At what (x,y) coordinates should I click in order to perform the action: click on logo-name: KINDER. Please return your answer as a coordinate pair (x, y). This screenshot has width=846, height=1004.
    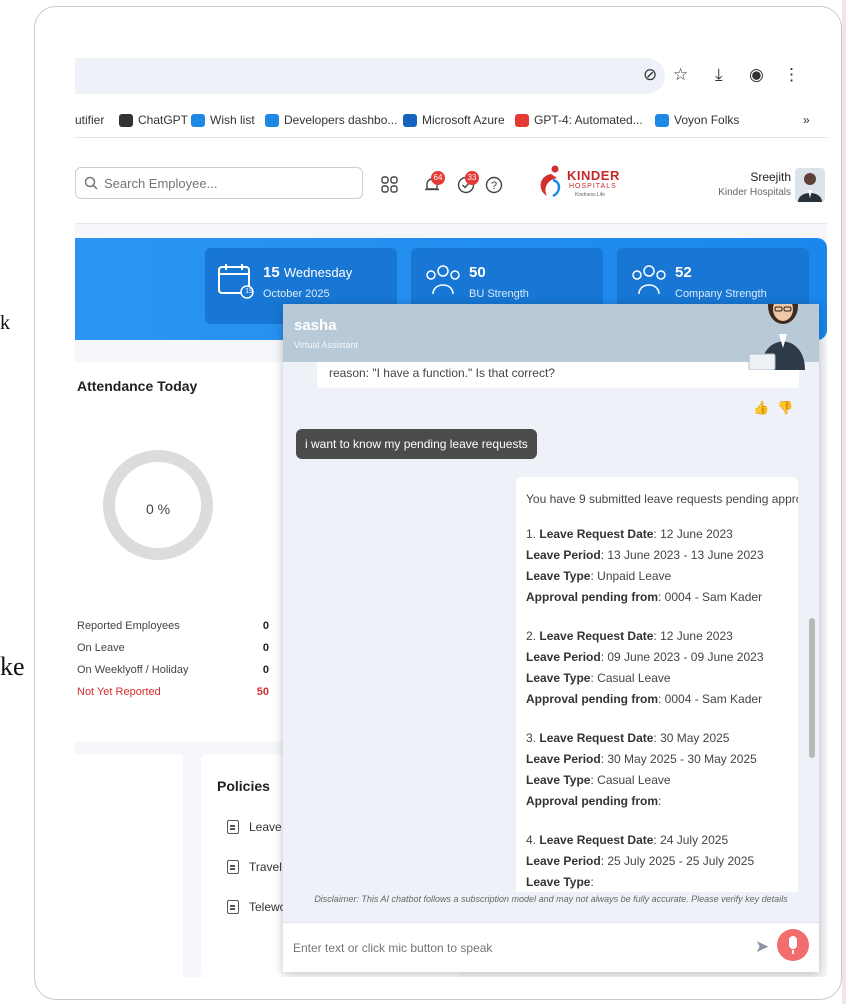
    Looking at the image, I should click on (593, 175).